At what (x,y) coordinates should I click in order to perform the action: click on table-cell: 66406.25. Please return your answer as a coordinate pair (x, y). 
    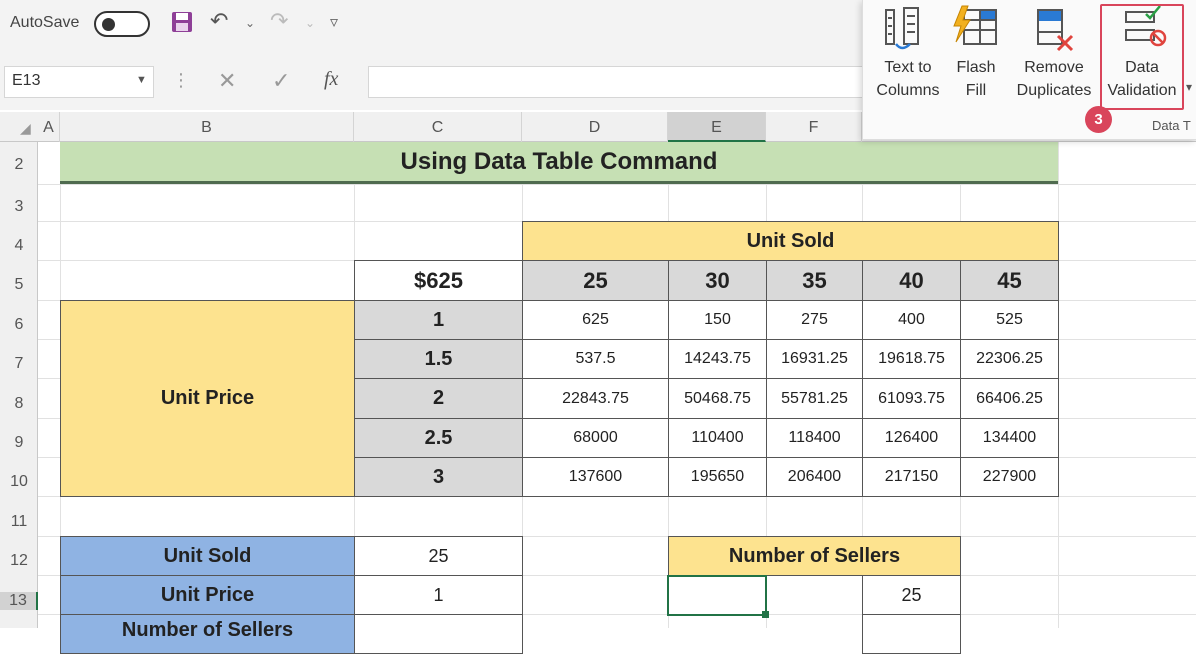
    Looking at the image, I should click on (1009, 398).